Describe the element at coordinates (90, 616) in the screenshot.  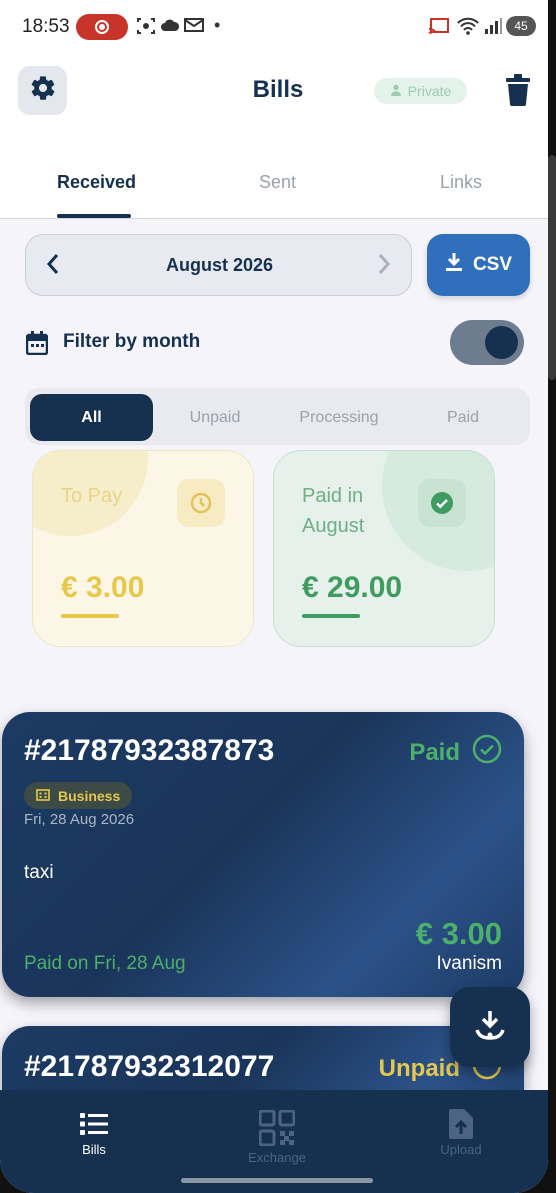
I see `to-pay-accent-bar` at that location.